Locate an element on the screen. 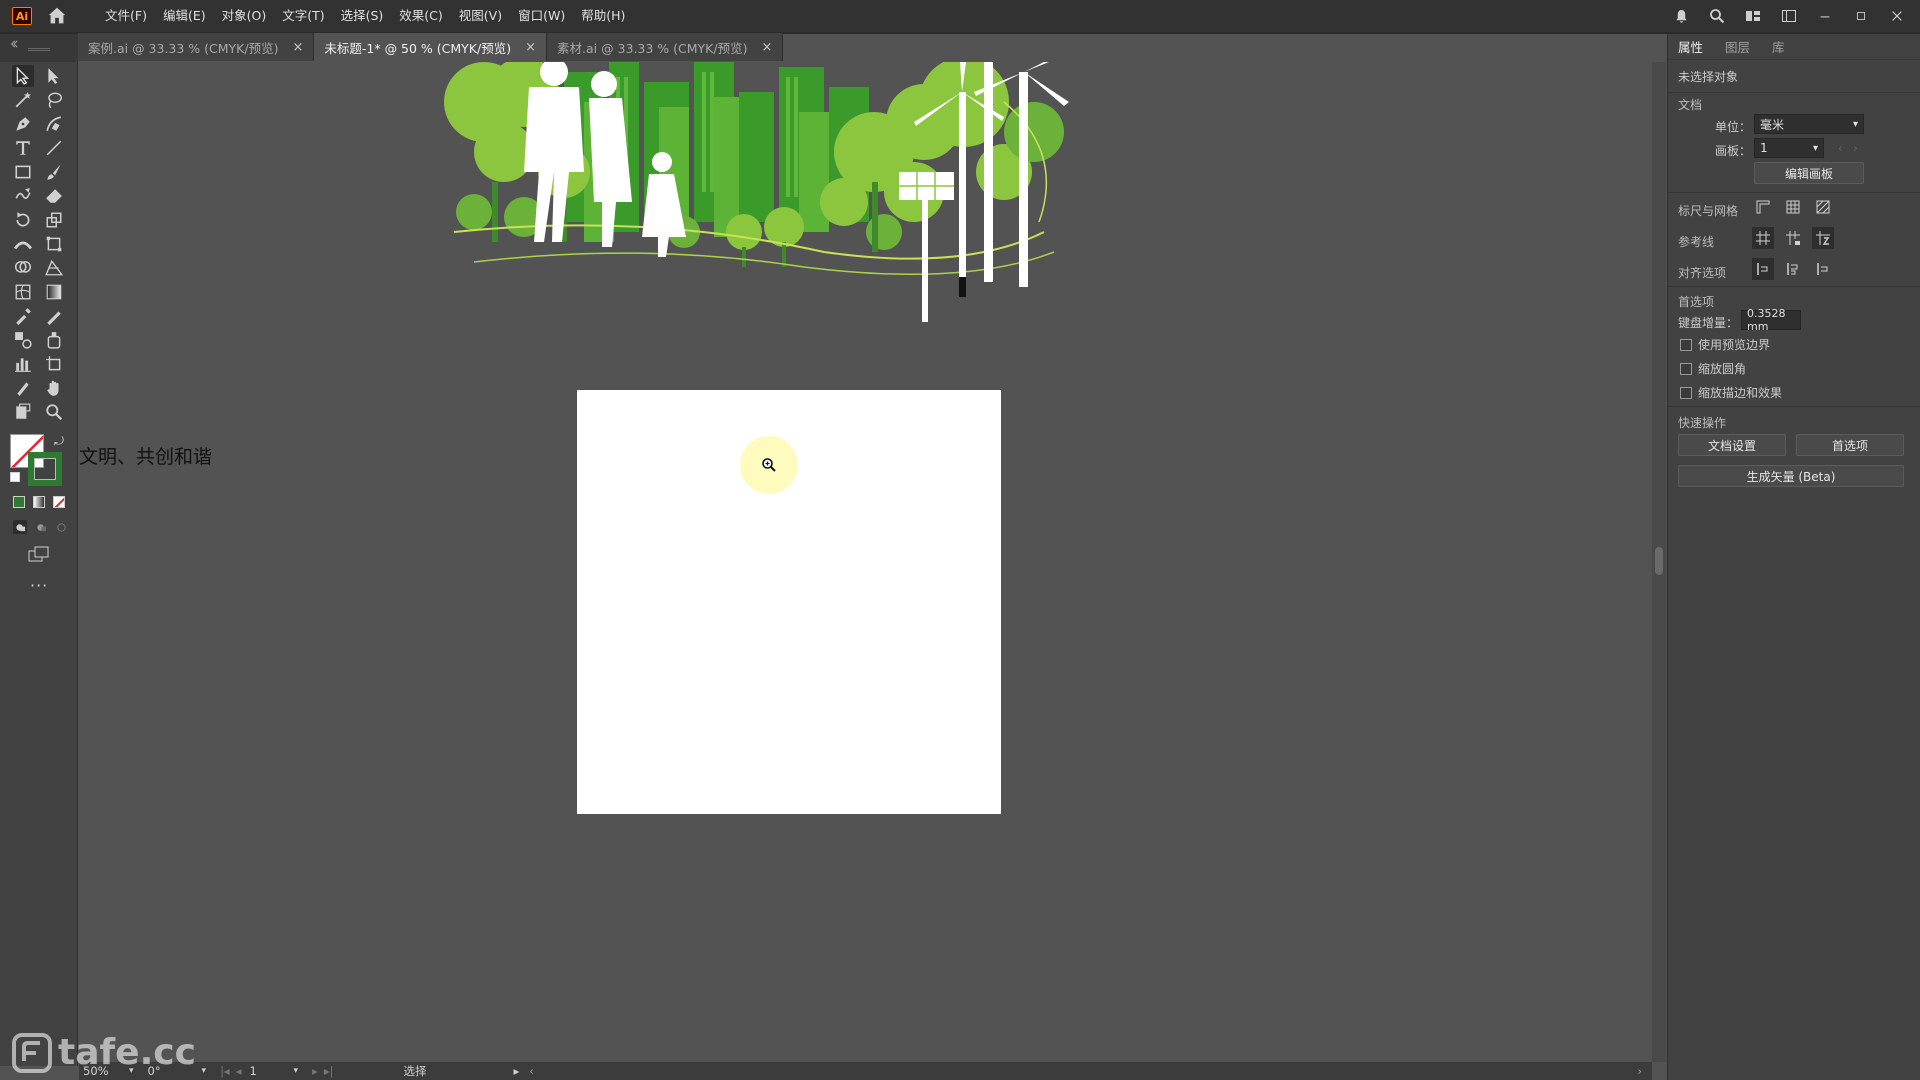  generate-vectors-button: 生成矢量 (Beta) is located at coordinates (1791, 476).